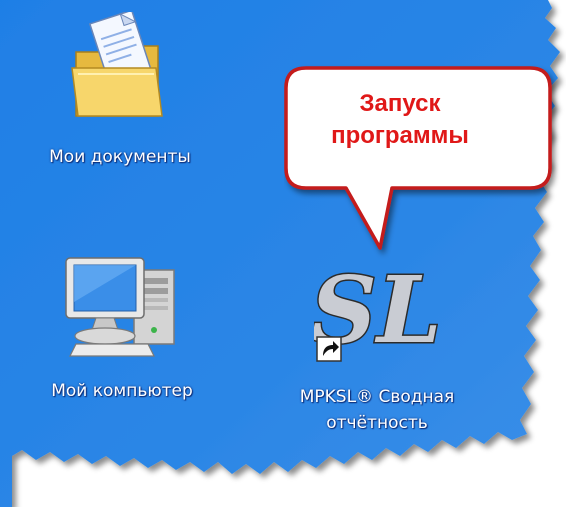 This screenshot has height=507, width=566. Describe the element at coordinates (124, 308) in the screenshot. I see `my-computer-icon` at that location.